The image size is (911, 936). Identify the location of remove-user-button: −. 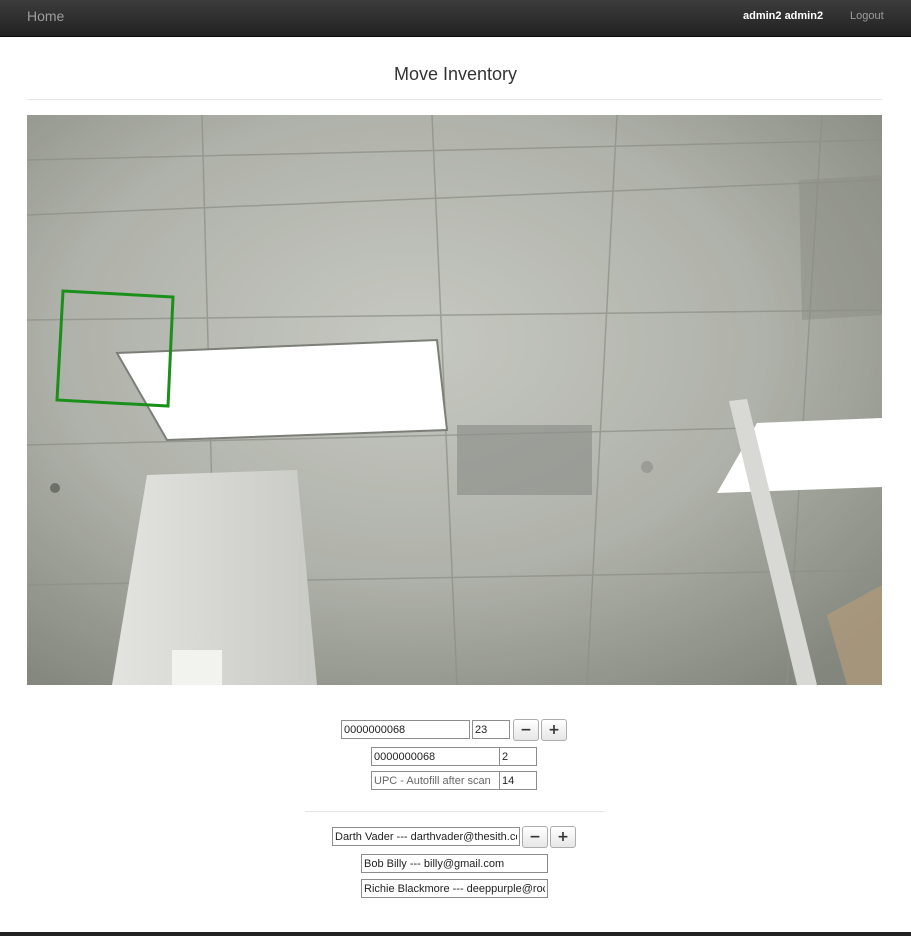
(535, 837).